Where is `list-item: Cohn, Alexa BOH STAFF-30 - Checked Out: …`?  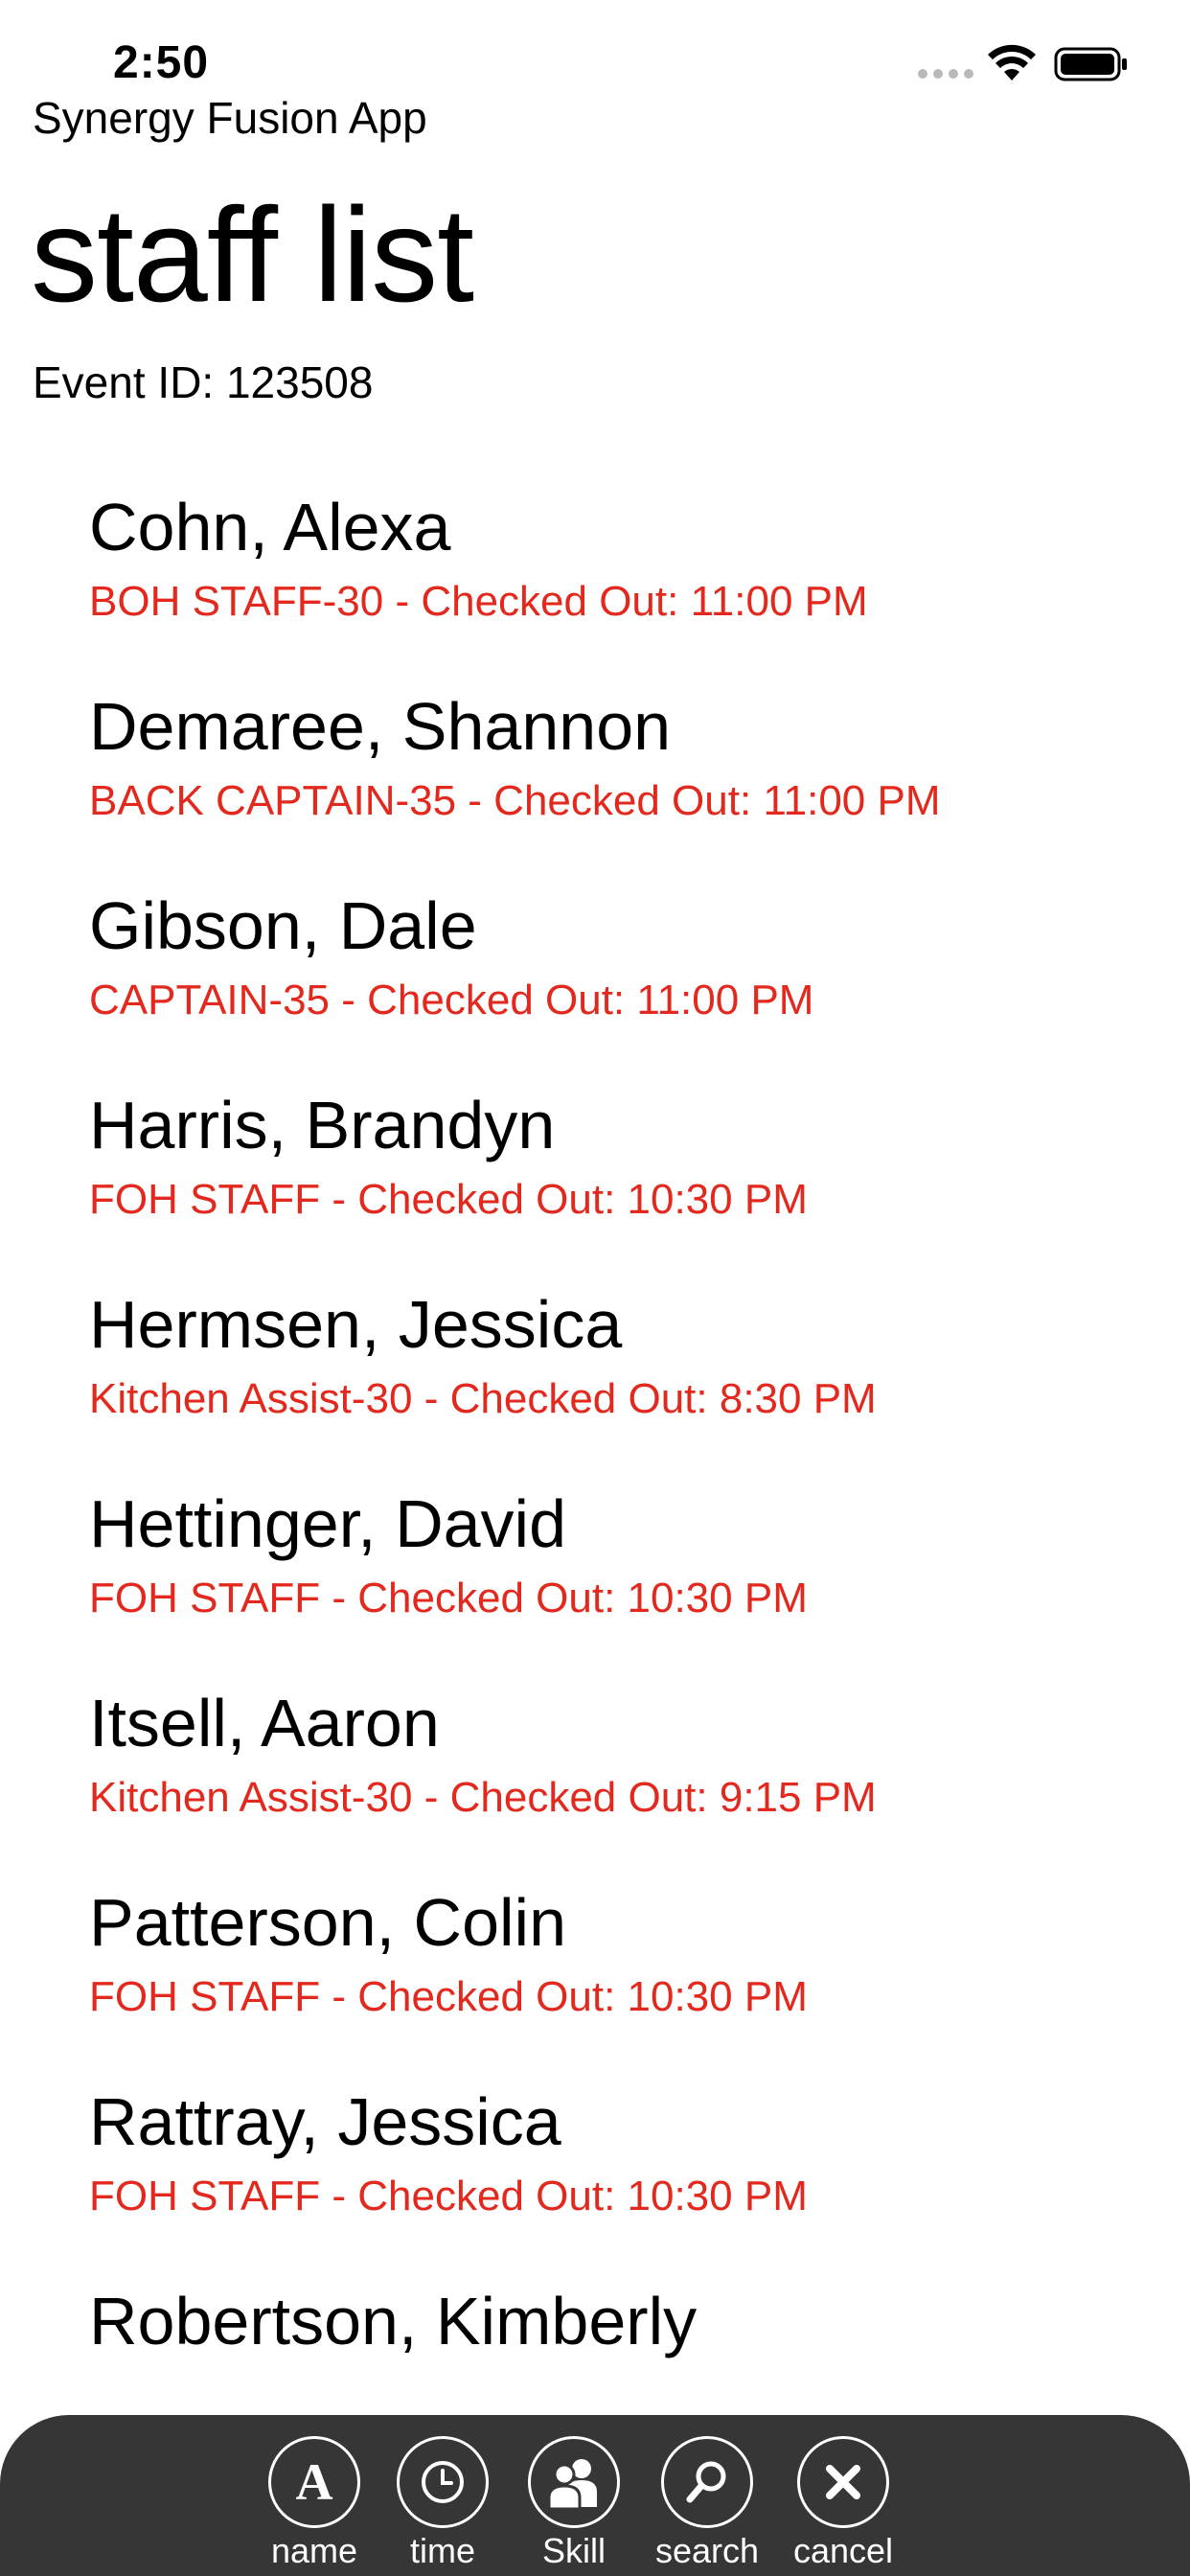
list-item: Cohn, Alexa BOH STAFF-30 - Checked Out: … is located at coordinates (595, 578).